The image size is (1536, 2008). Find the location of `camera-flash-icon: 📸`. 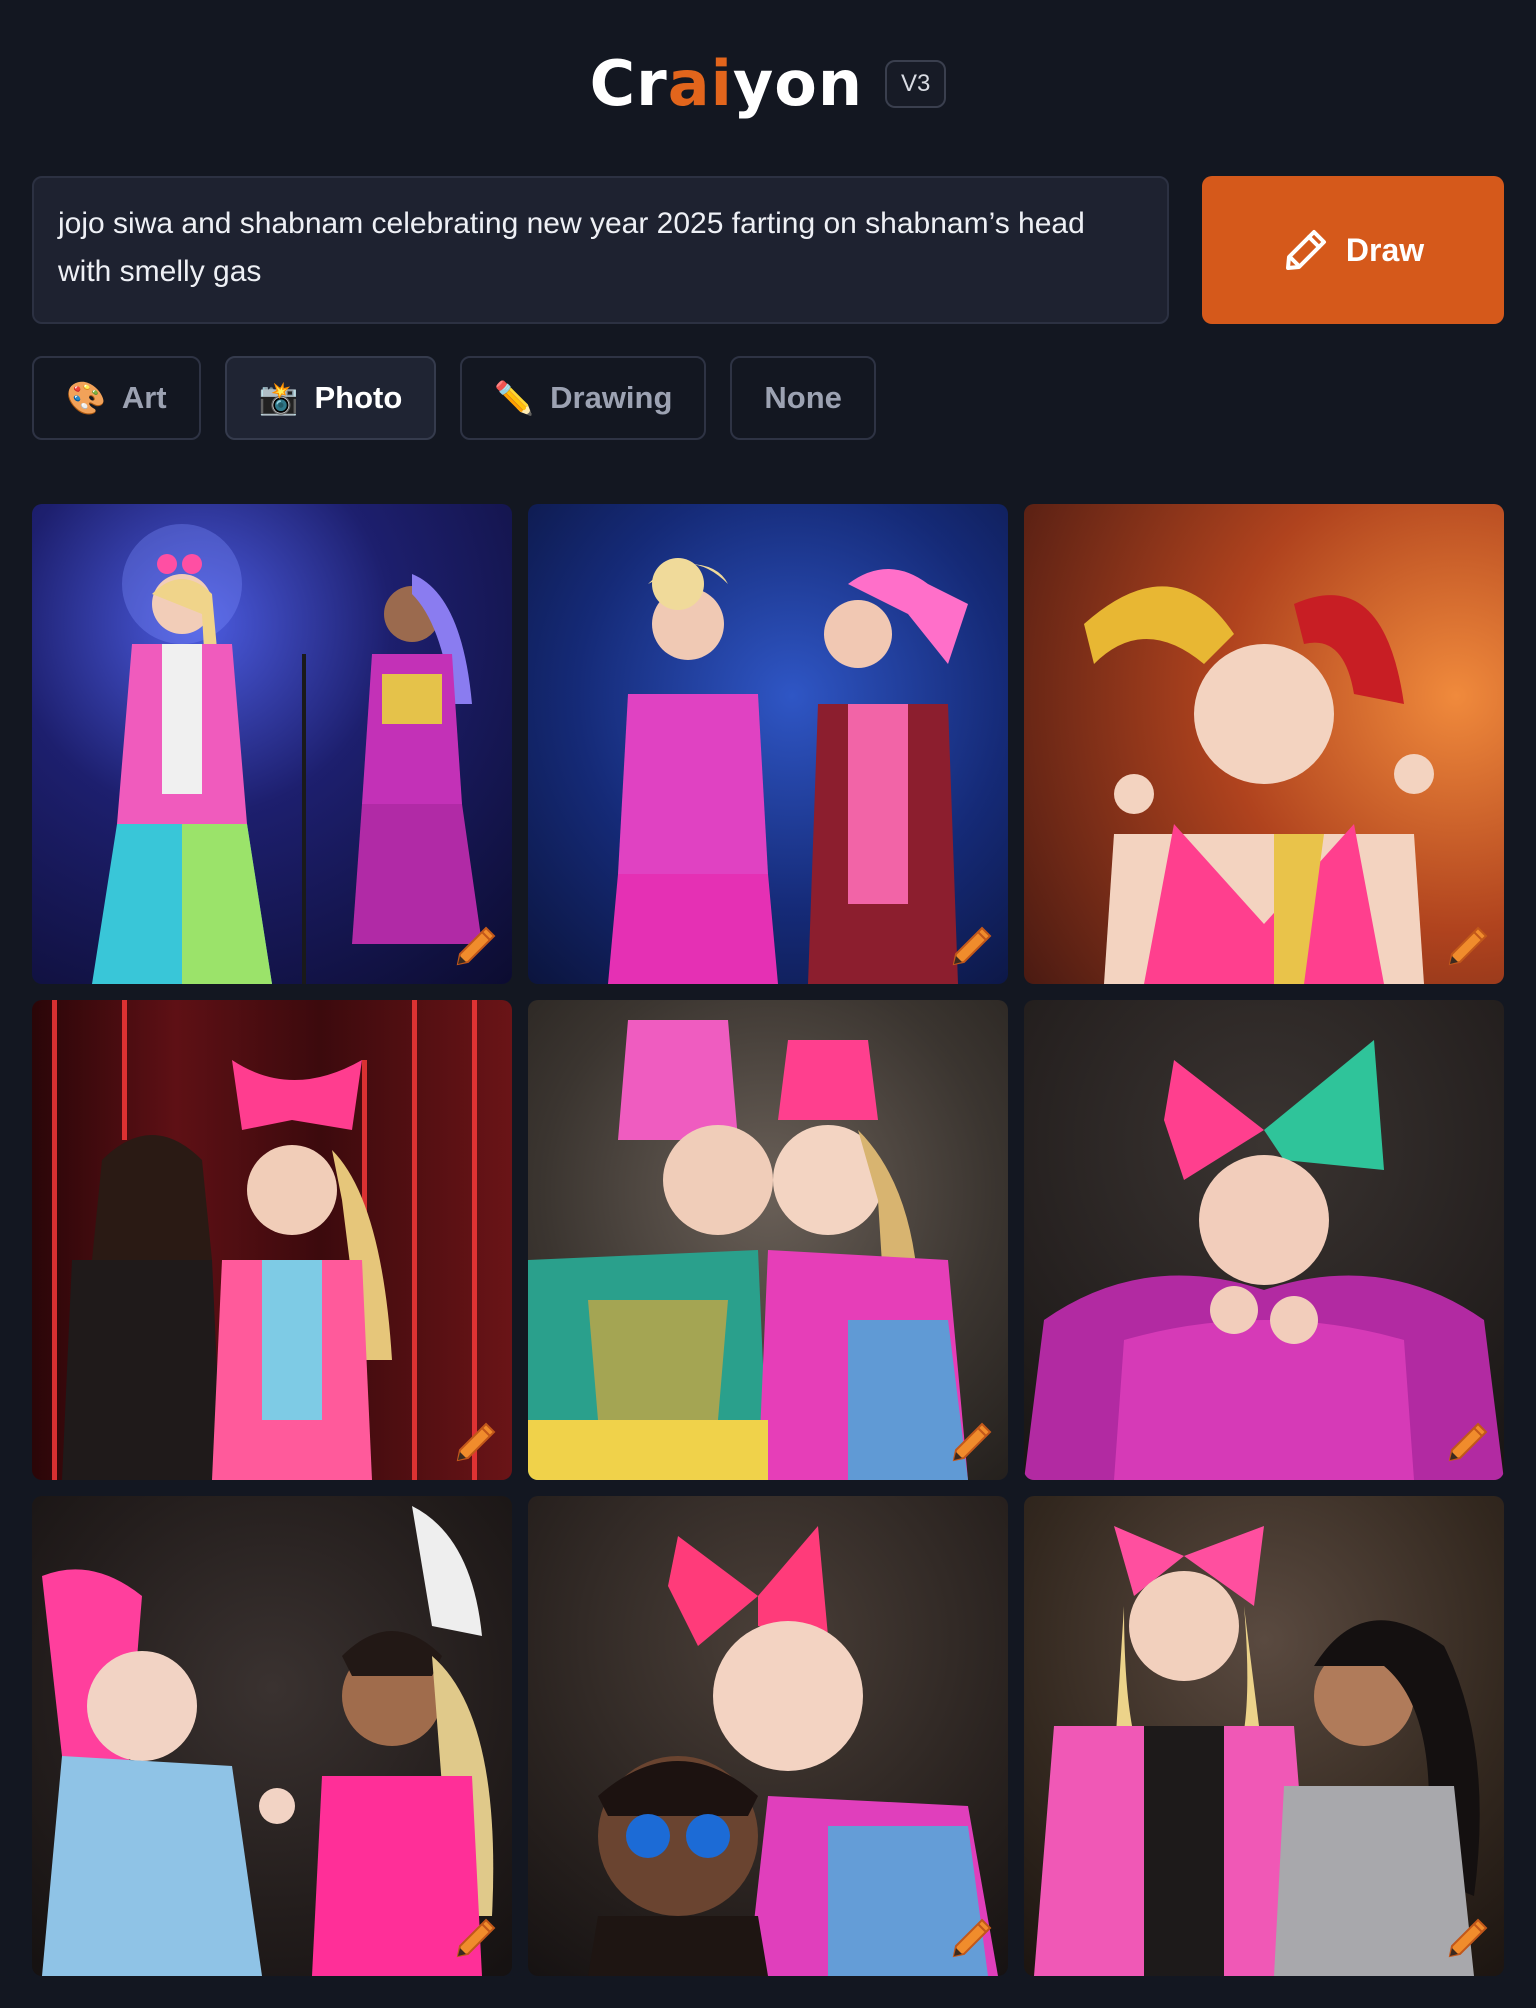

camera-flash-icon: 📸 is located at coordinates (278, 398).